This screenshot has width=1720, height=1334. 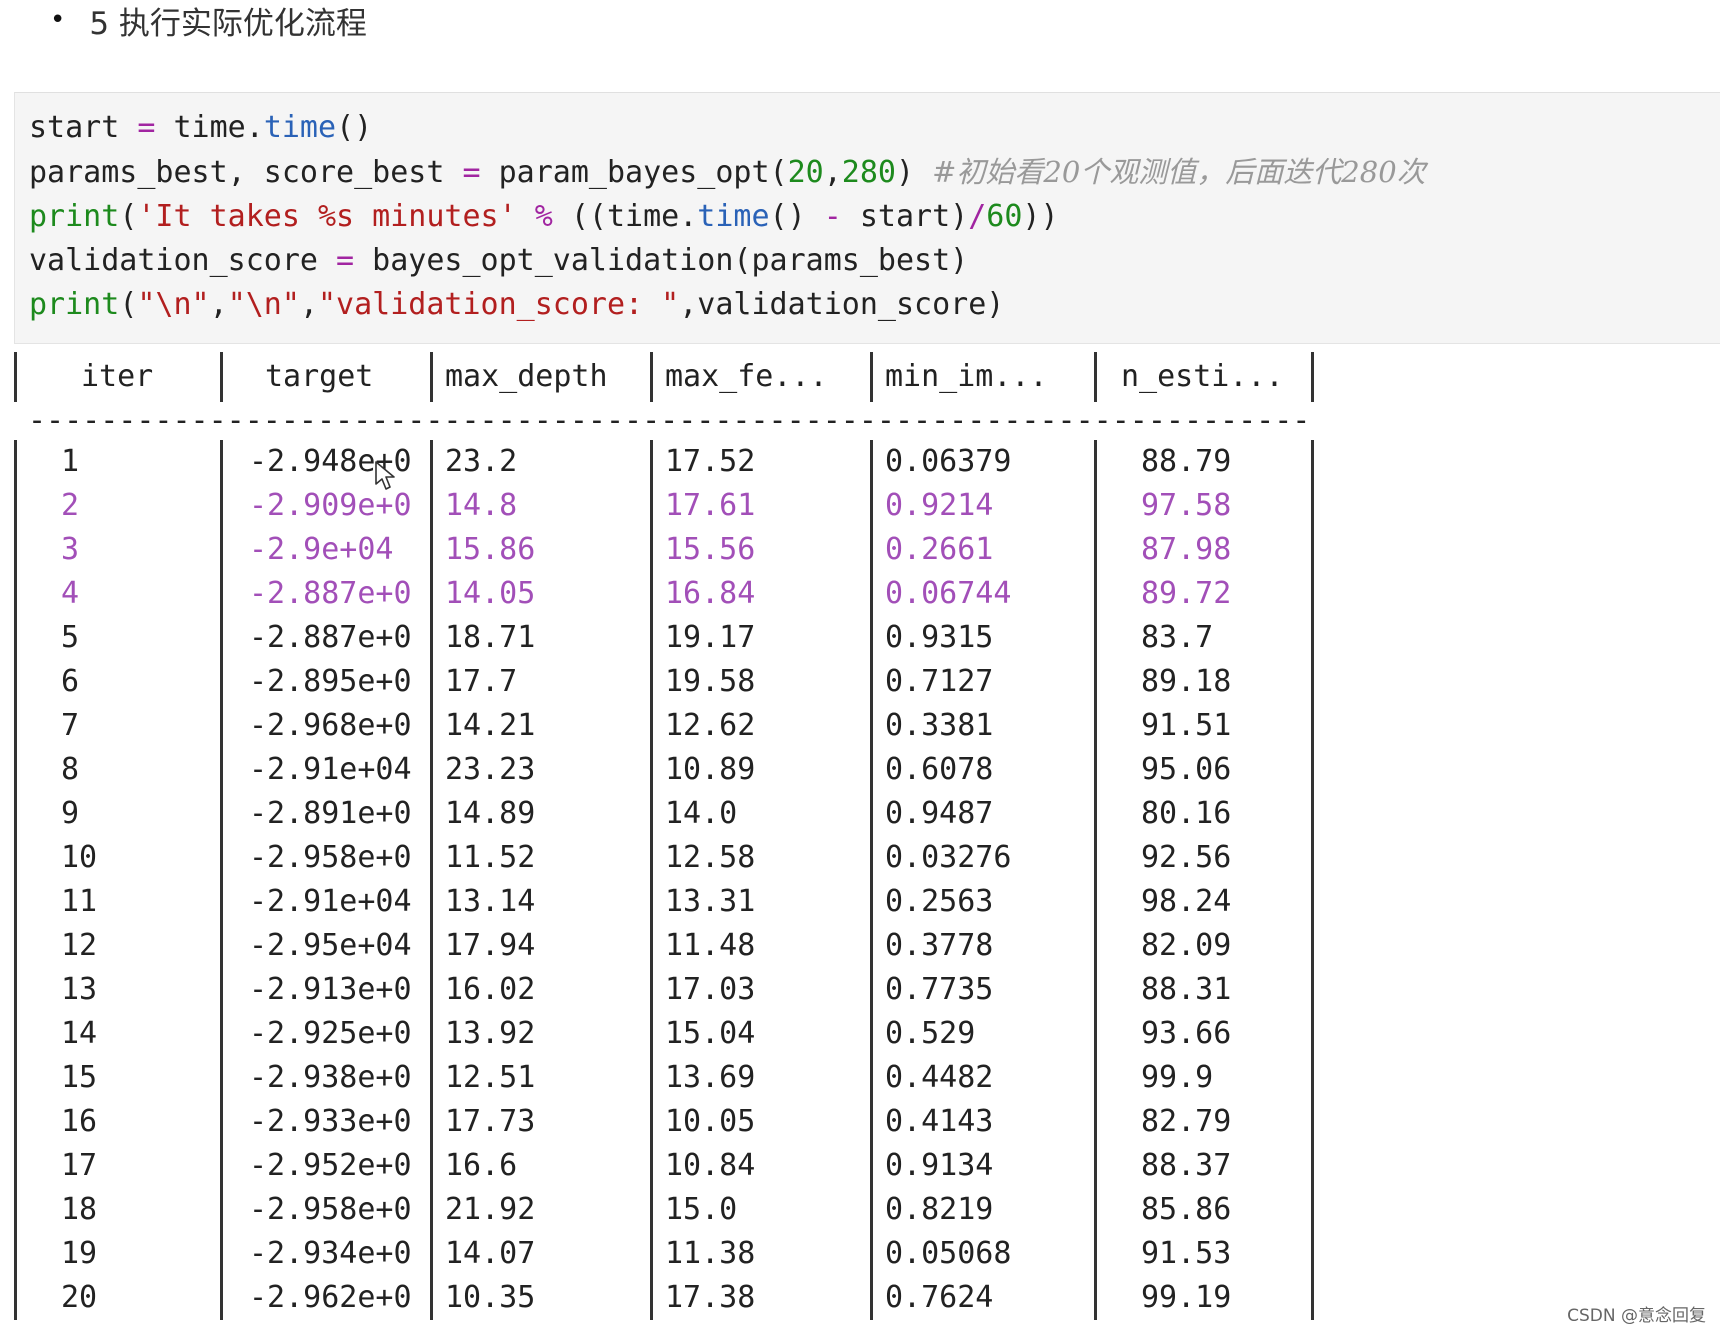 What do you see at coordinates (1204, 1254) in the screenshot?
I see `cell-n-esti: 91.53` at bounding box center [1204, 1254].